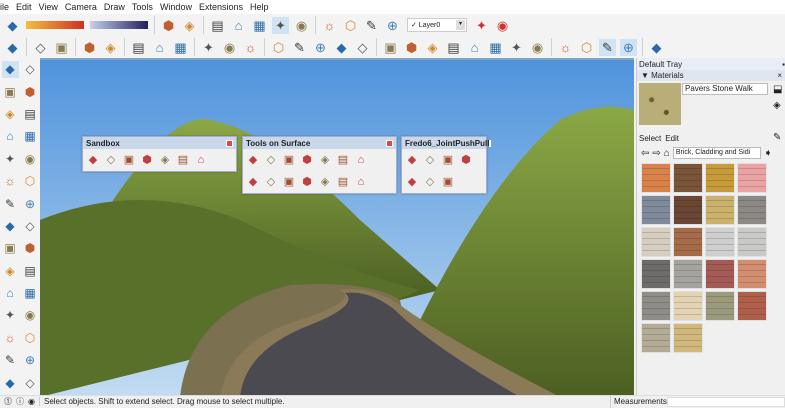  Describe the element at coordinates (110, 47) in the screenshot. I see `image-icon: ◈` at that location.